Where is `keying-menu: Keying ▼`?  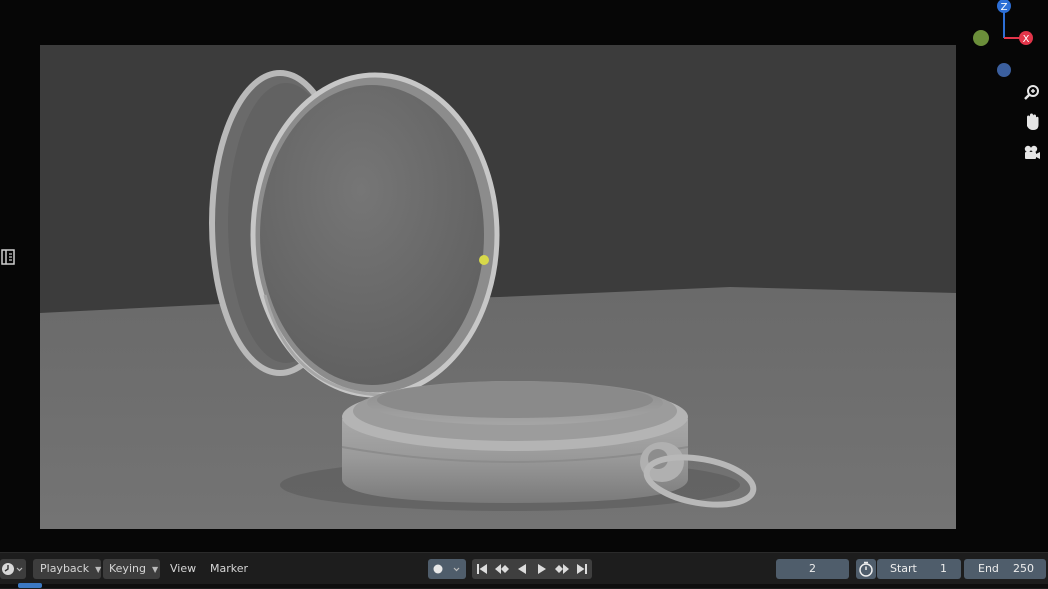
keying-menu: Keying ▼ is located at coordinates (131, 569).